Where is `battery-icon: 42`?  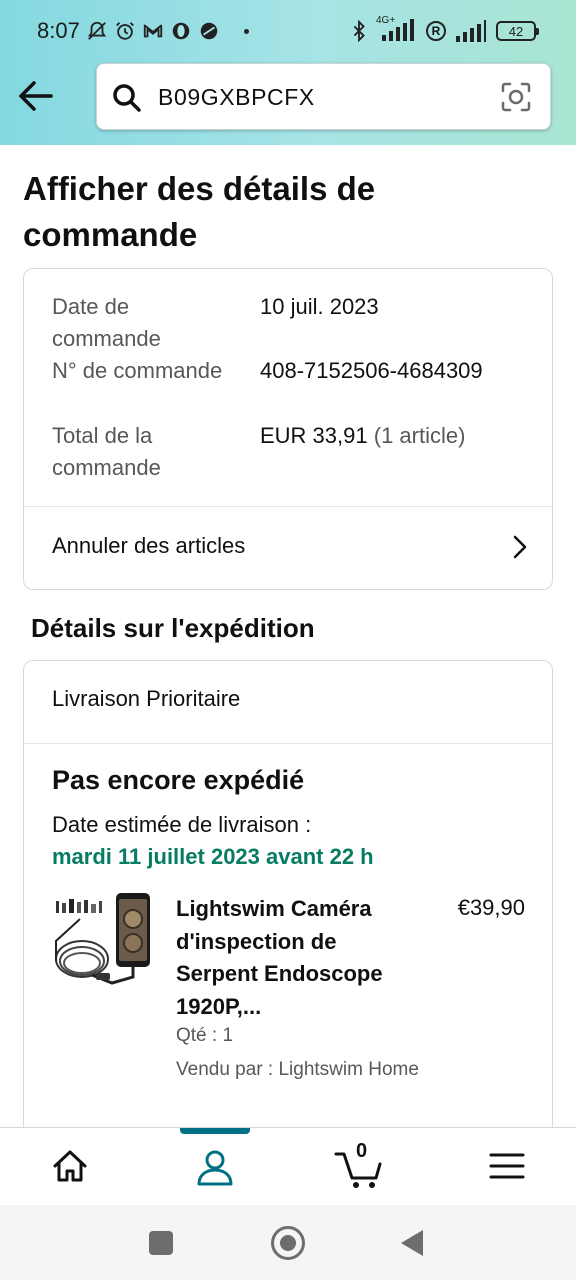
battery-icon: 42 is located at coordinates (517, 31).